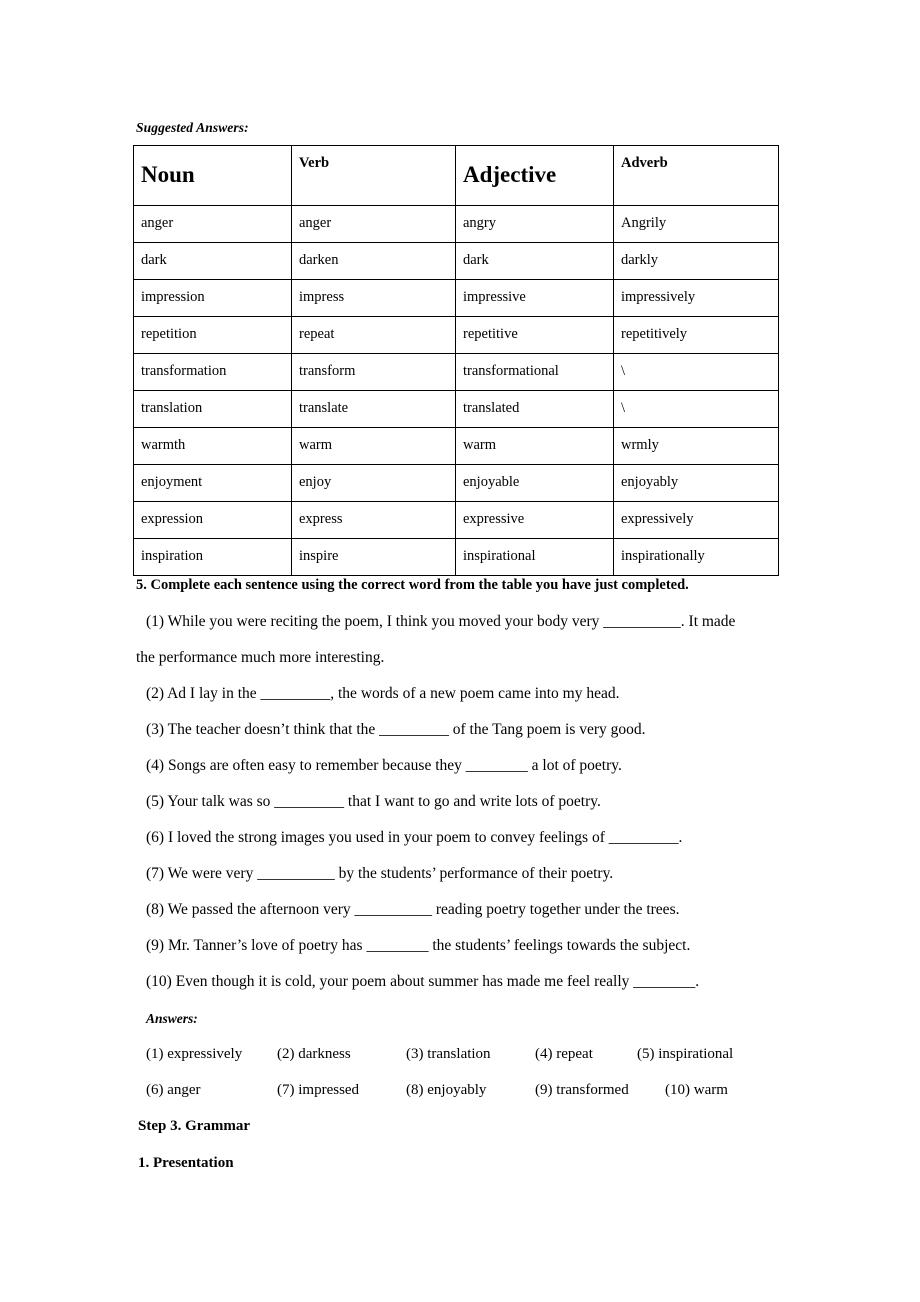  What do you see at coordinates (212, 335) in the screenshot?
I see `table-cell: repetition` at bounding box center [212, 335].